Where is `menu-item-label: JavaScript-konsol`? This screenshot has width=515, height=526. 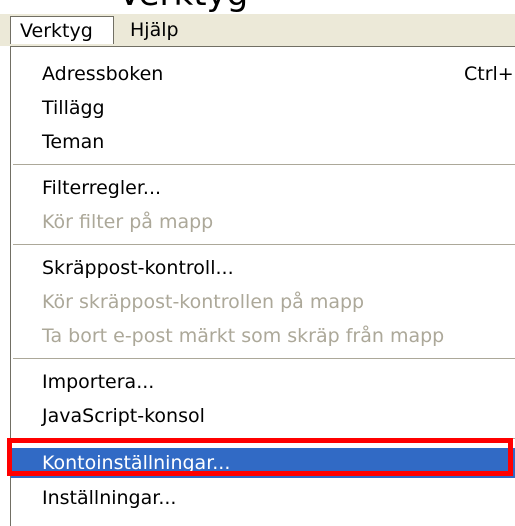 menu-item-label: JavaScript-konsol is located at coordinates (123, 416).